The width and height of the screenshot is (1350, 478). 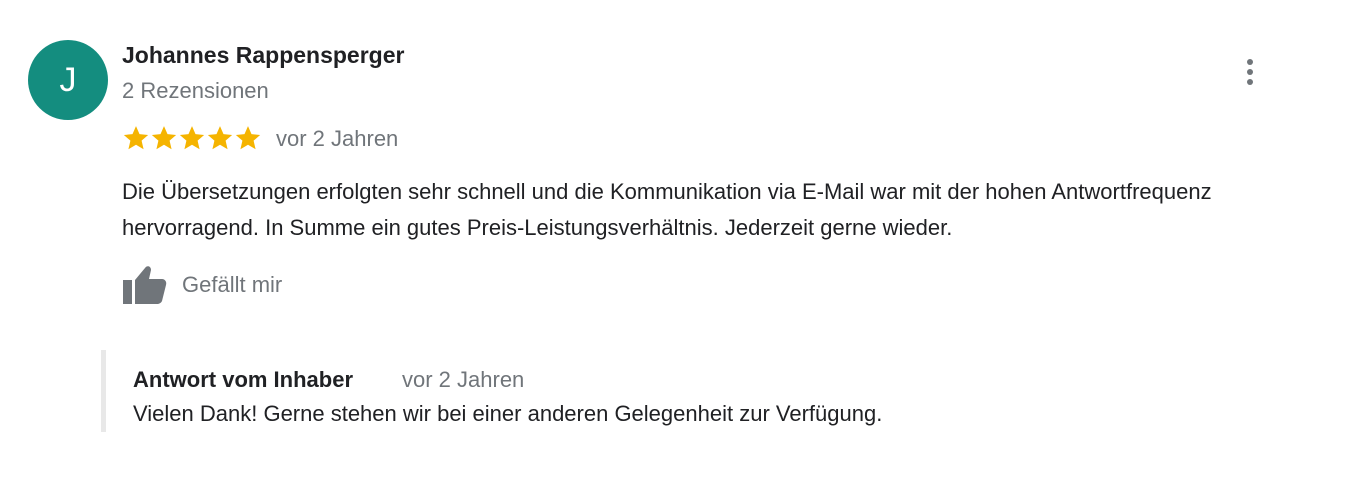 I want to click on star-rating, so click(x=192, y=138).